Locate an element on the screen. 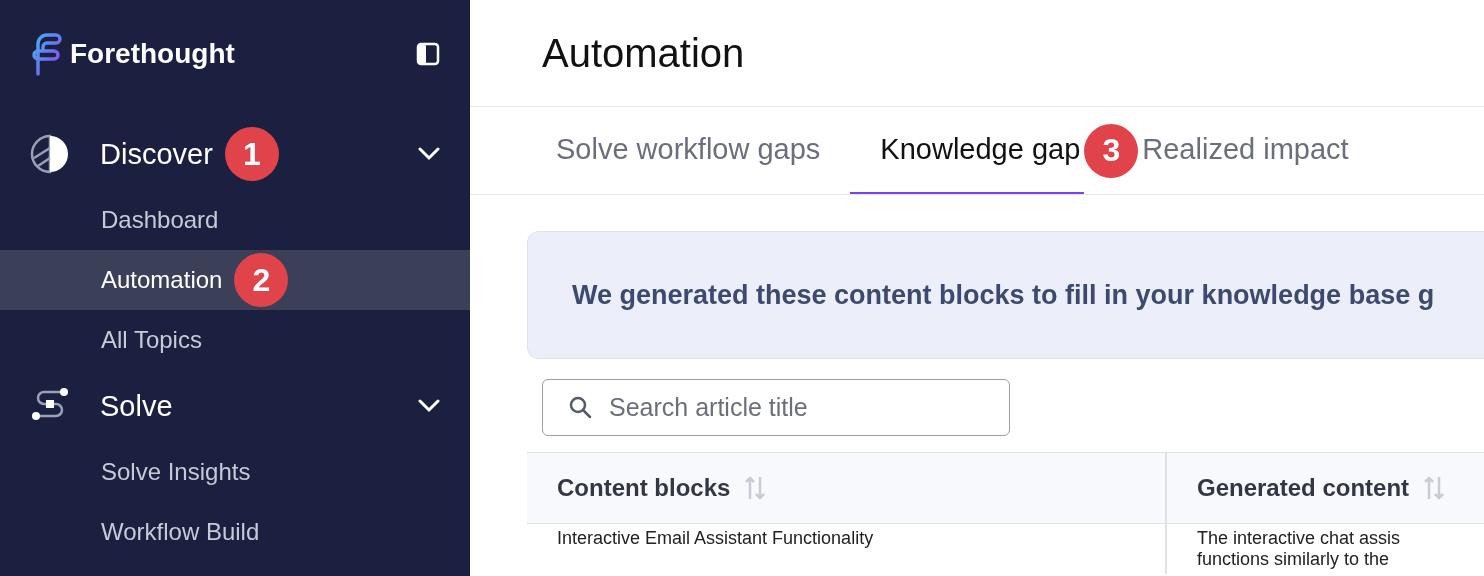 The width and height of the screenshot is (1484, 576). search-field: Search article title is located at coordinates (776, 407).